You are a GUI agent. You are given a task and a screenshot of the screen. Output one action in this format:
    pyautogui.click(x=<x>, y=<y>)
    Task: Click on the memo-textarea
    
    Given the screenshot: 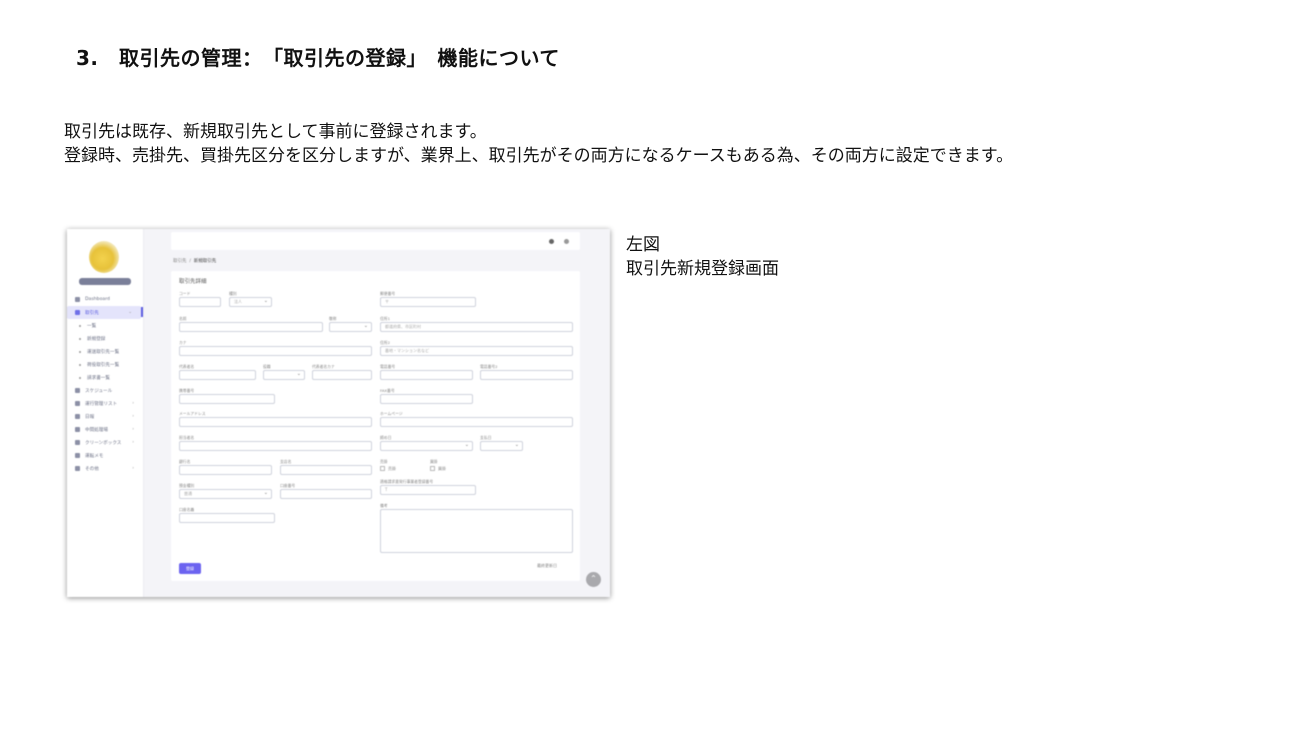 What is the action you would take?
    pyautogui.click(x=476, y=531)
    